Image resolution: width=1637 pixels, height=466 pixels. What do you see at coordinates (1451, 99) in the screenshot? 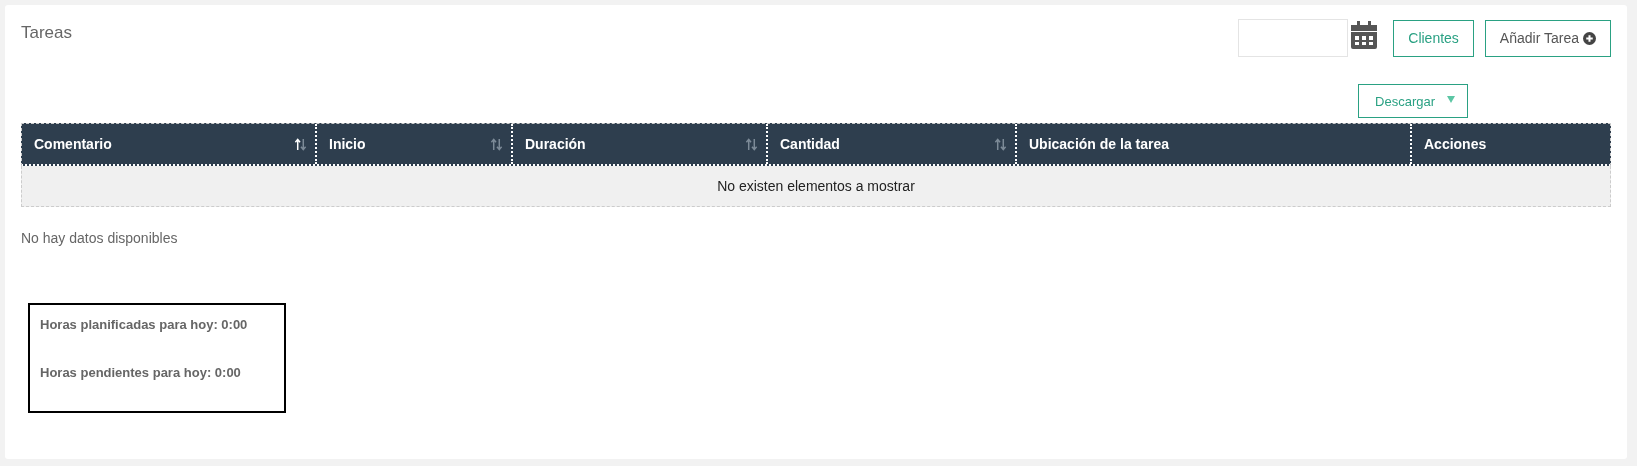
I see `caret-icon` at bounding box center [1451, 99].